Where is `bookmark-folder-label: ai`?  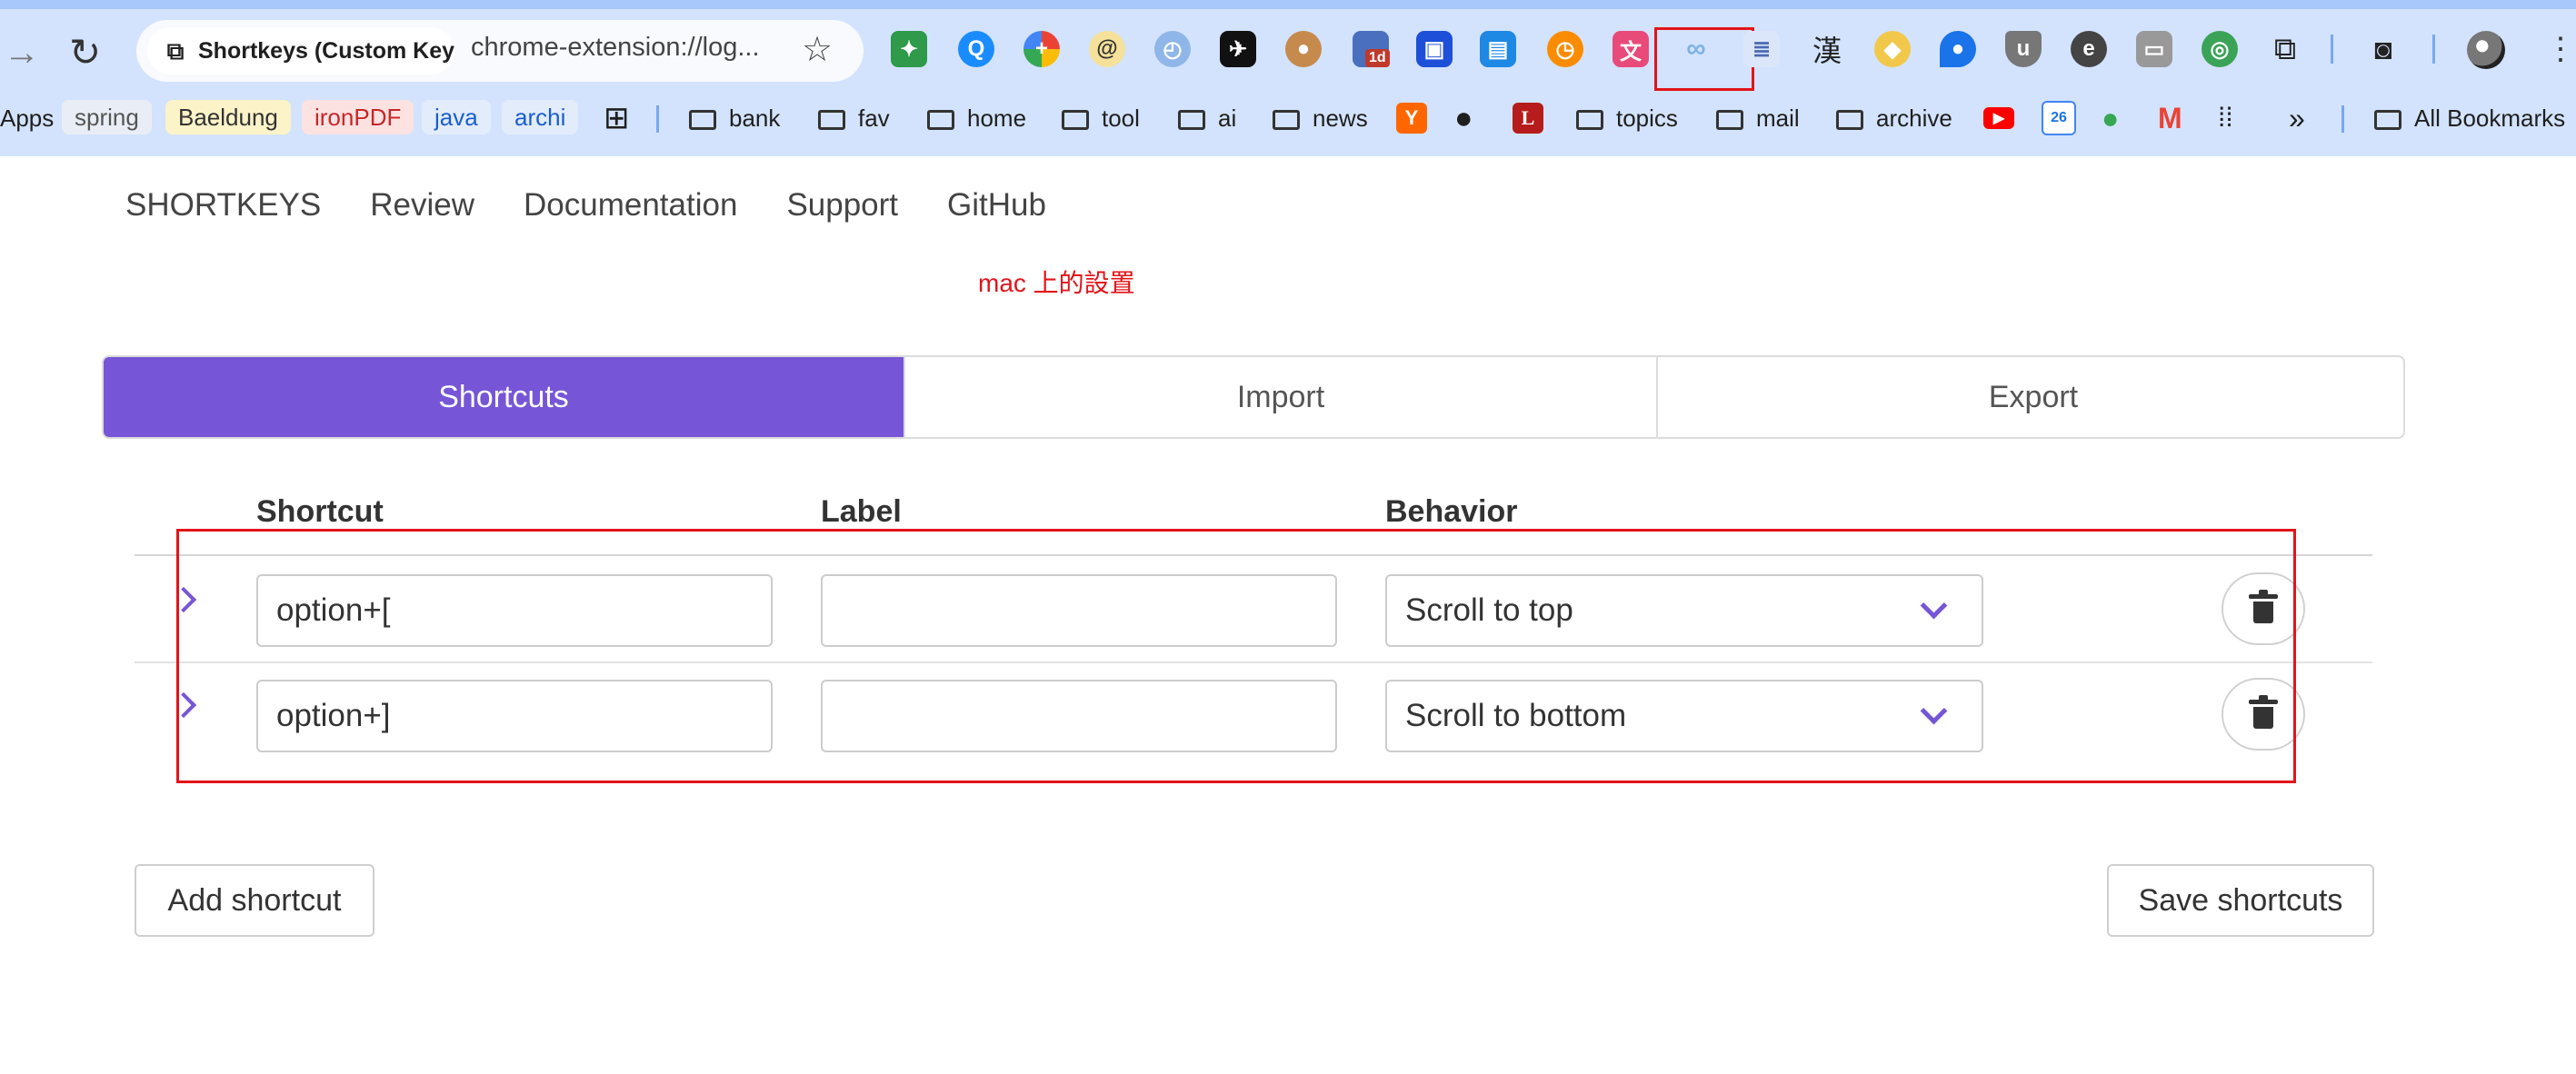
bookmark-folder-label: ai is located at coordinates (1227, 118).